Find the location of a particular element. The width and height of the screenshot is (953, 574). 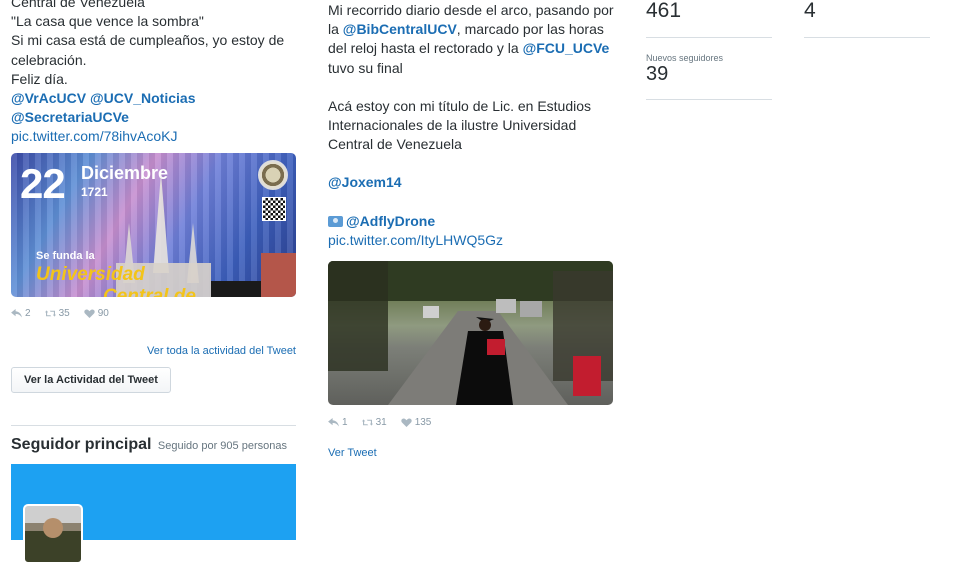

mention-link: @VrAcUCV is located at coordinates (48, 98).